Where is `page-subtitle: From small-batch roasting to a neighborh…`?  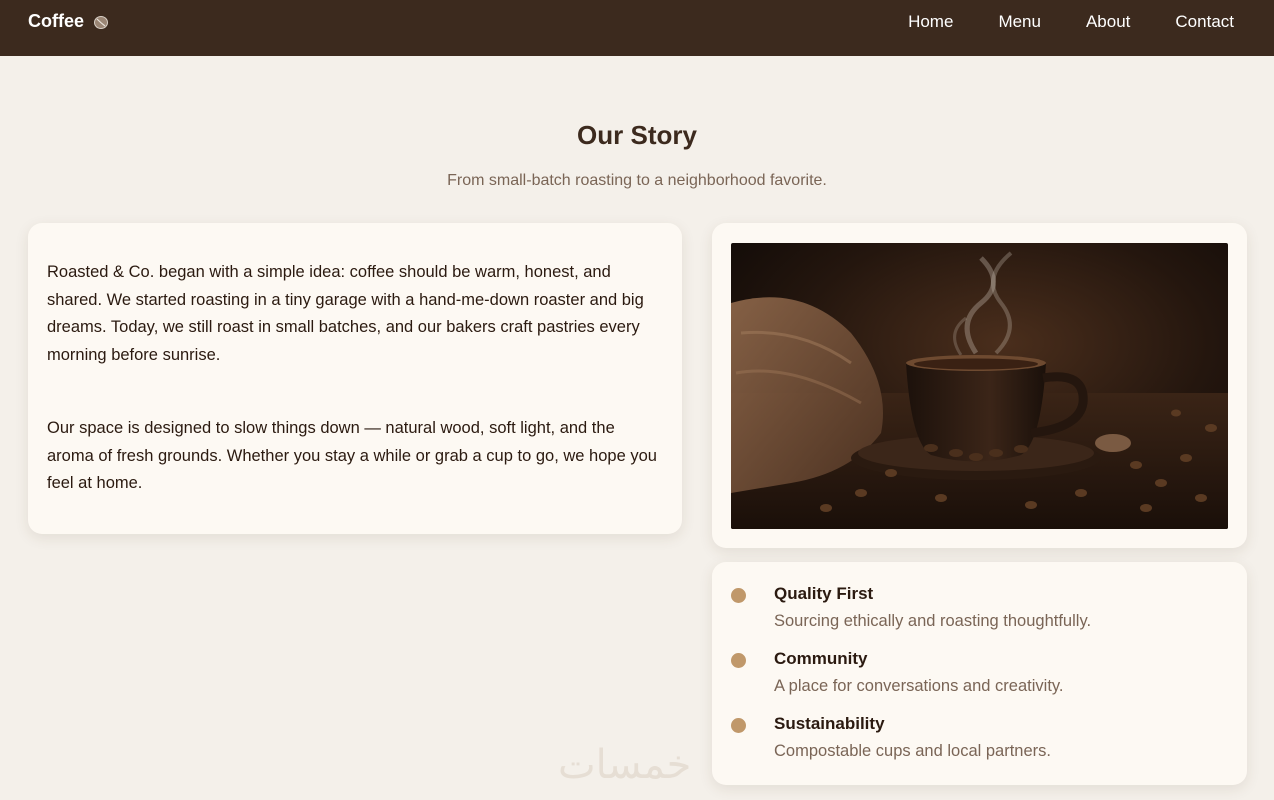 page-subtitle: From small-batch roasting to a neighborh… is located at coordinates (637, 180).